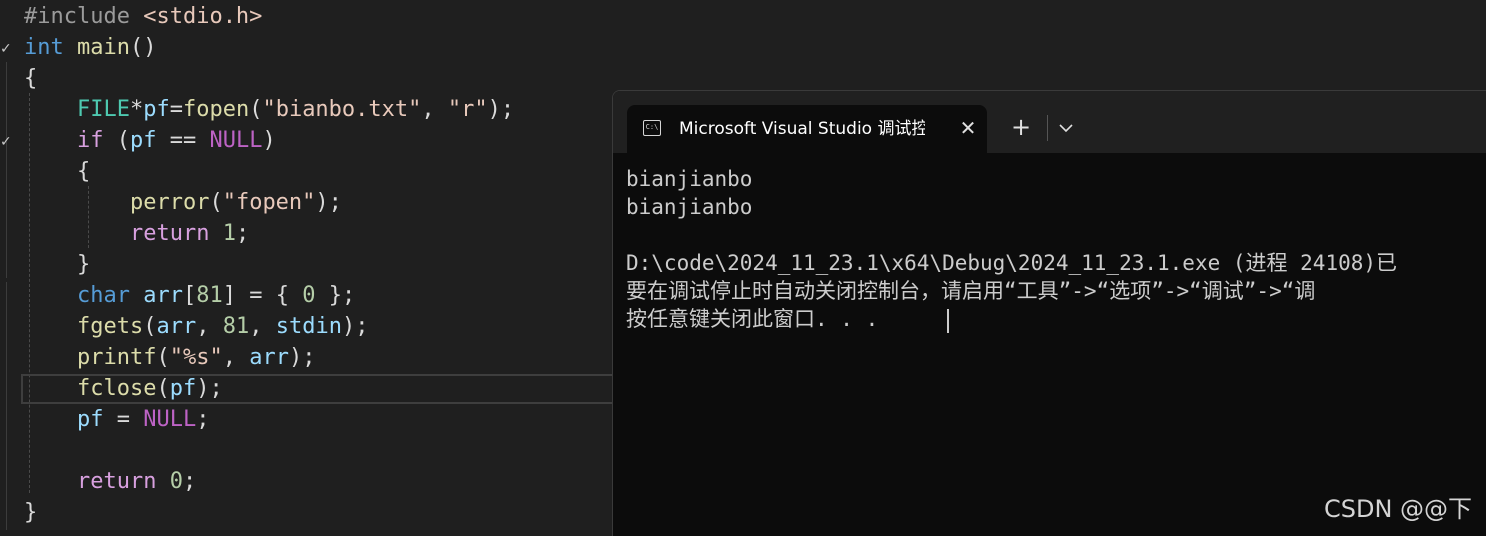  I want to click on code-token: "r", so click(467, 109).